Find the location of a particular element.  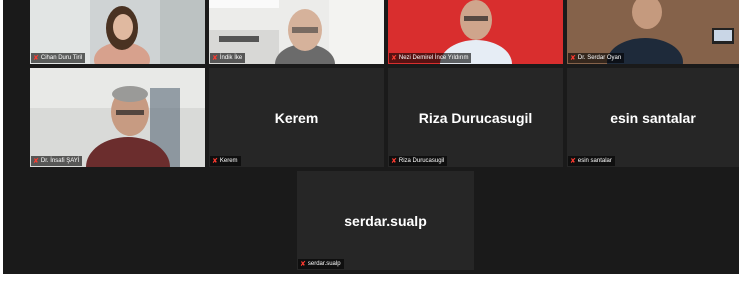

participant-name-tag: ✘ Dr. İnsafi ŞAYİ is located at coordinates (57, 161).